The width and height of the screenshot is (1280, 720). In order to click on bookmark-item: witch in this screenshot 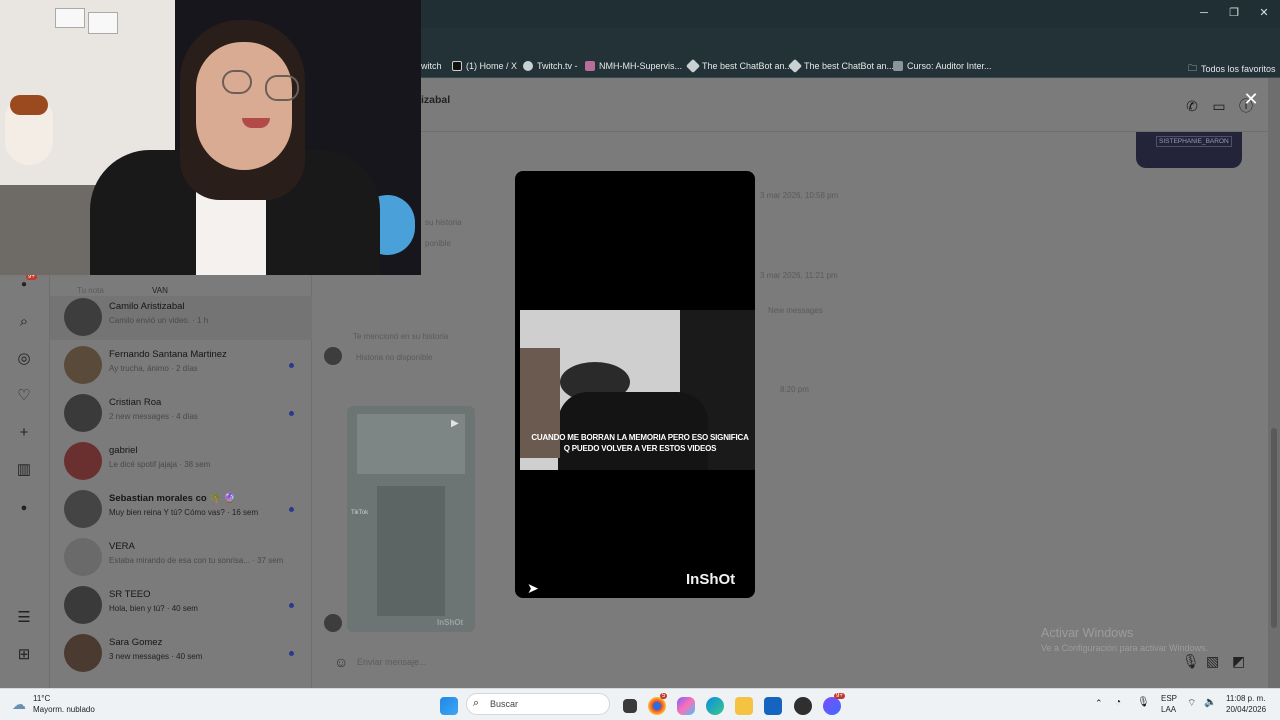, I will do `click(431, 66)`.